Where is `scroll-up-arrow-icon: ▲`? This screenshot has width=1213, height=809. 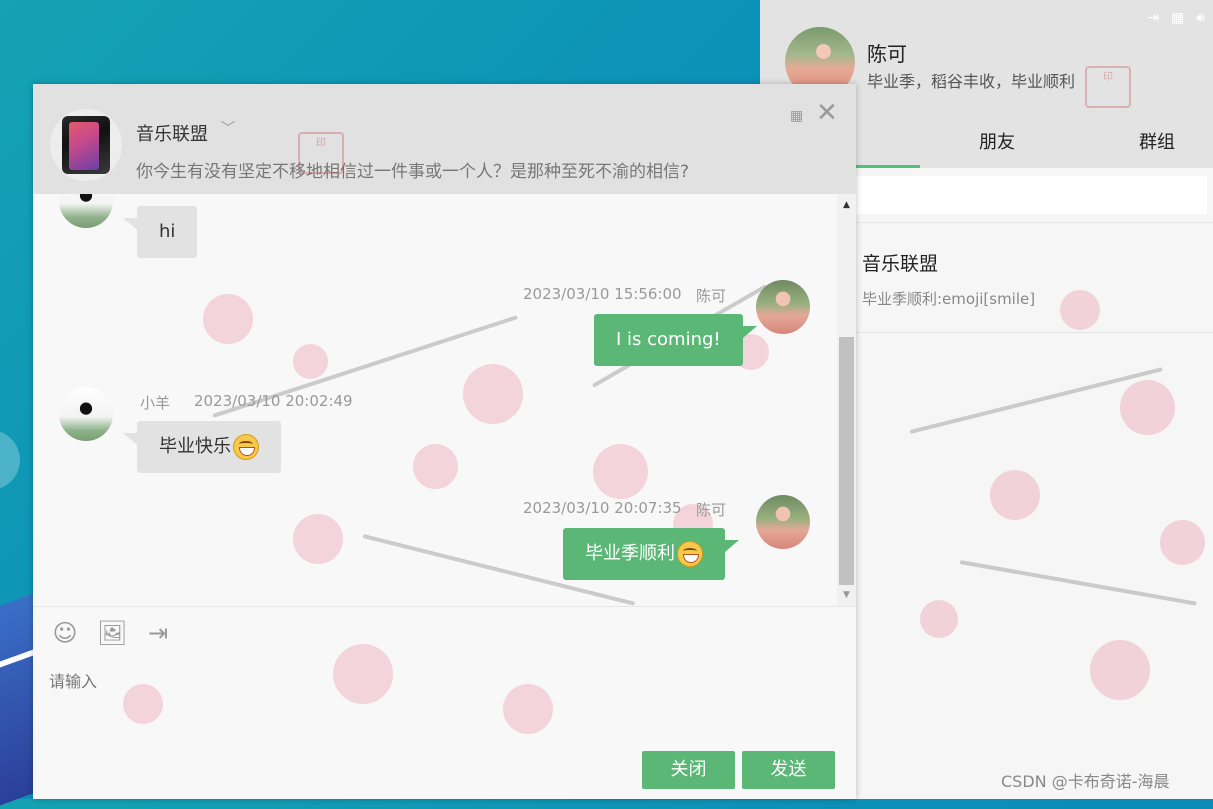
scroll-up-arrow-icon: ▲ is located at coordinates (846, 205).